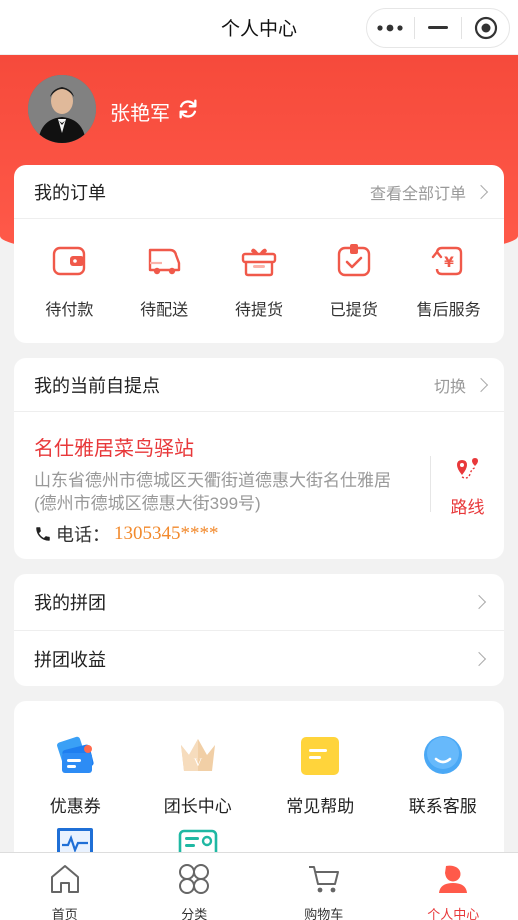 Image resolution: width=518 pixels, height=920 pixels. Describe the element at coordinates (353, 260) in the screenshot. I see `checked-box-icon` at that location.